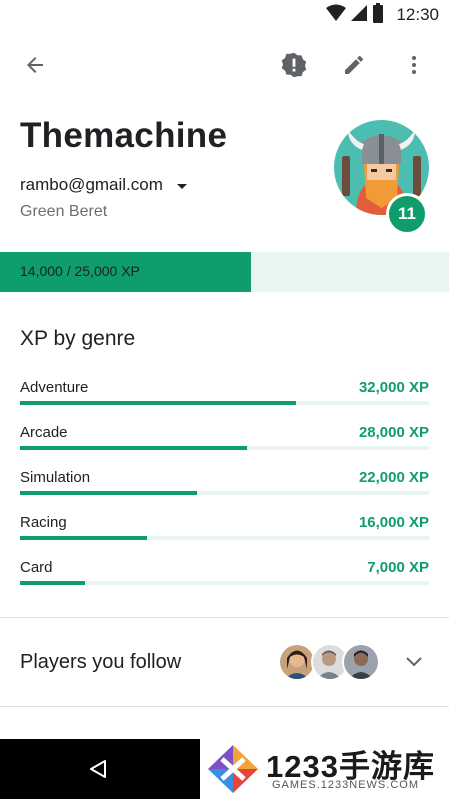 The height and width of the screenshot is (799, 449). What do you see at coordinates (361, 662) in the screenshot?
I see `avatar` at bounding box center [361, 662].